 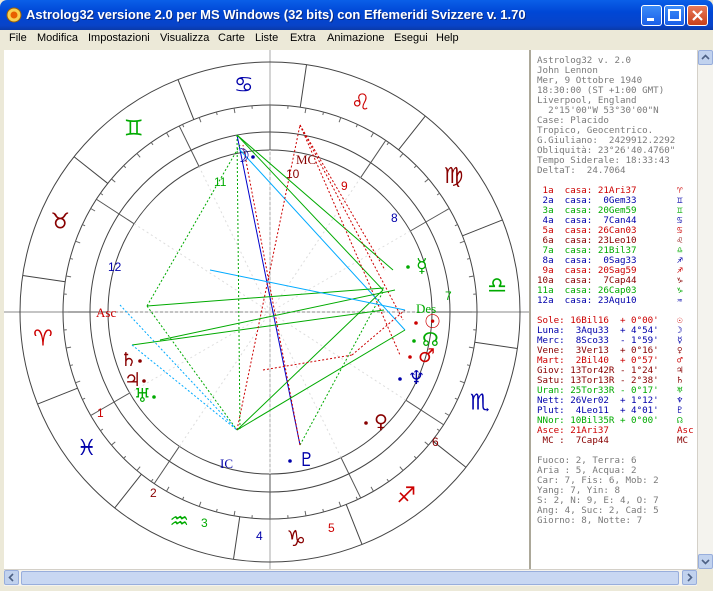 I want to click on scroll-left-button, so click(x=11, y=577).